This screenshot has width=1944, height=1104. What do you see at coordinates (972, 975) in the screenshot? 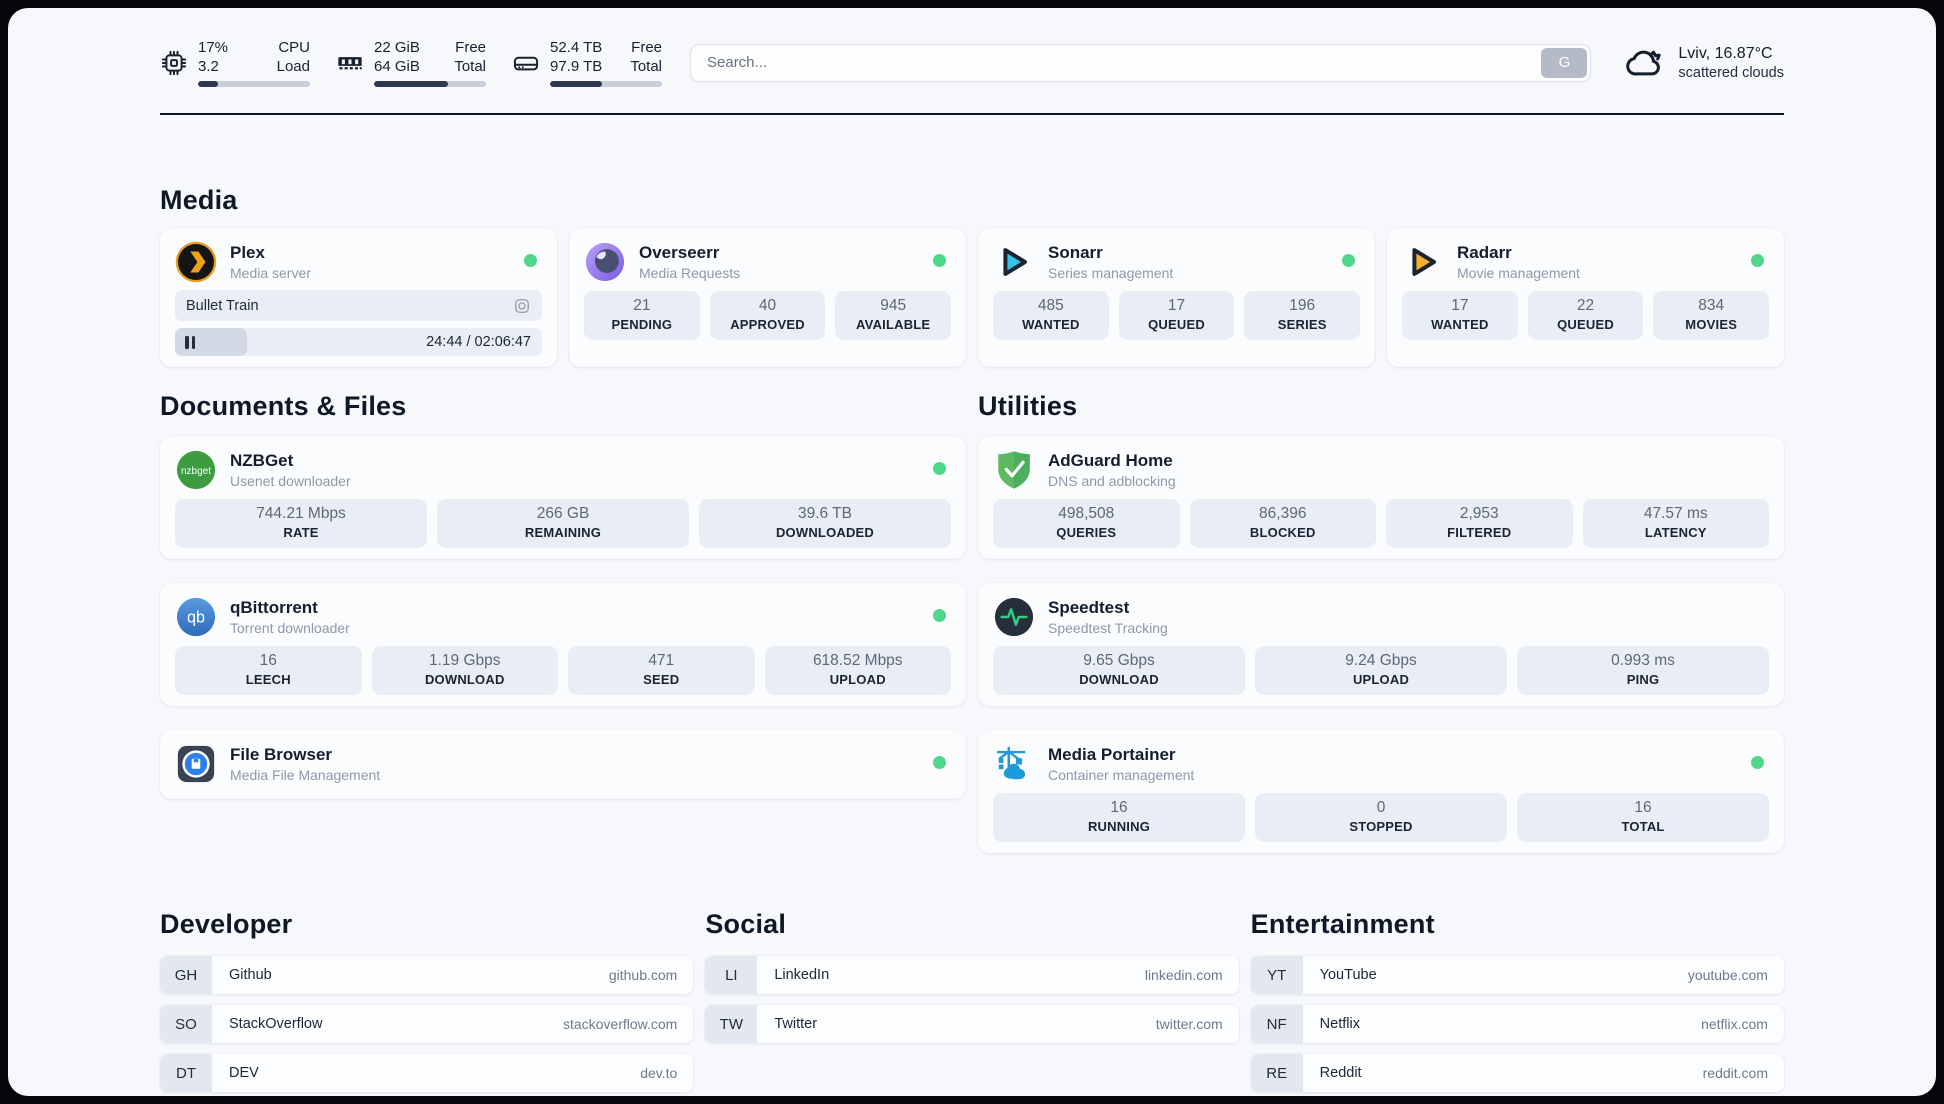
I see `bookmark-linkedin: LI LinkedIn linkedin.com` at bounding box center [972, 975].